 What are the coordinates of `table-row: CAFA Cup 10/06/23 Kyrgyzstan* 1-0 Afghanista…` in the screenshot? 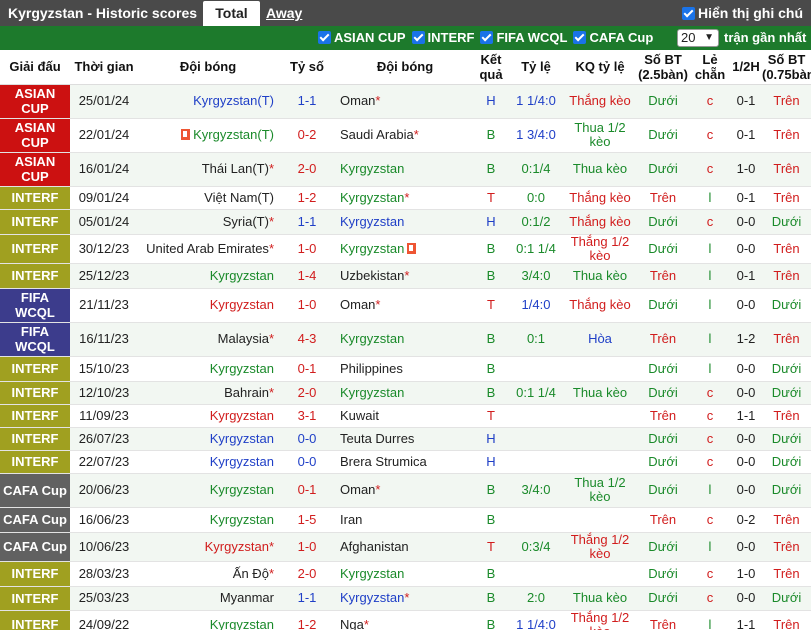 It's located at (405, 547).